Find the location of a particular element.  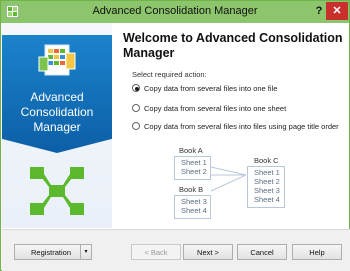

help-icon: ? is located at coordinates (319, 11).